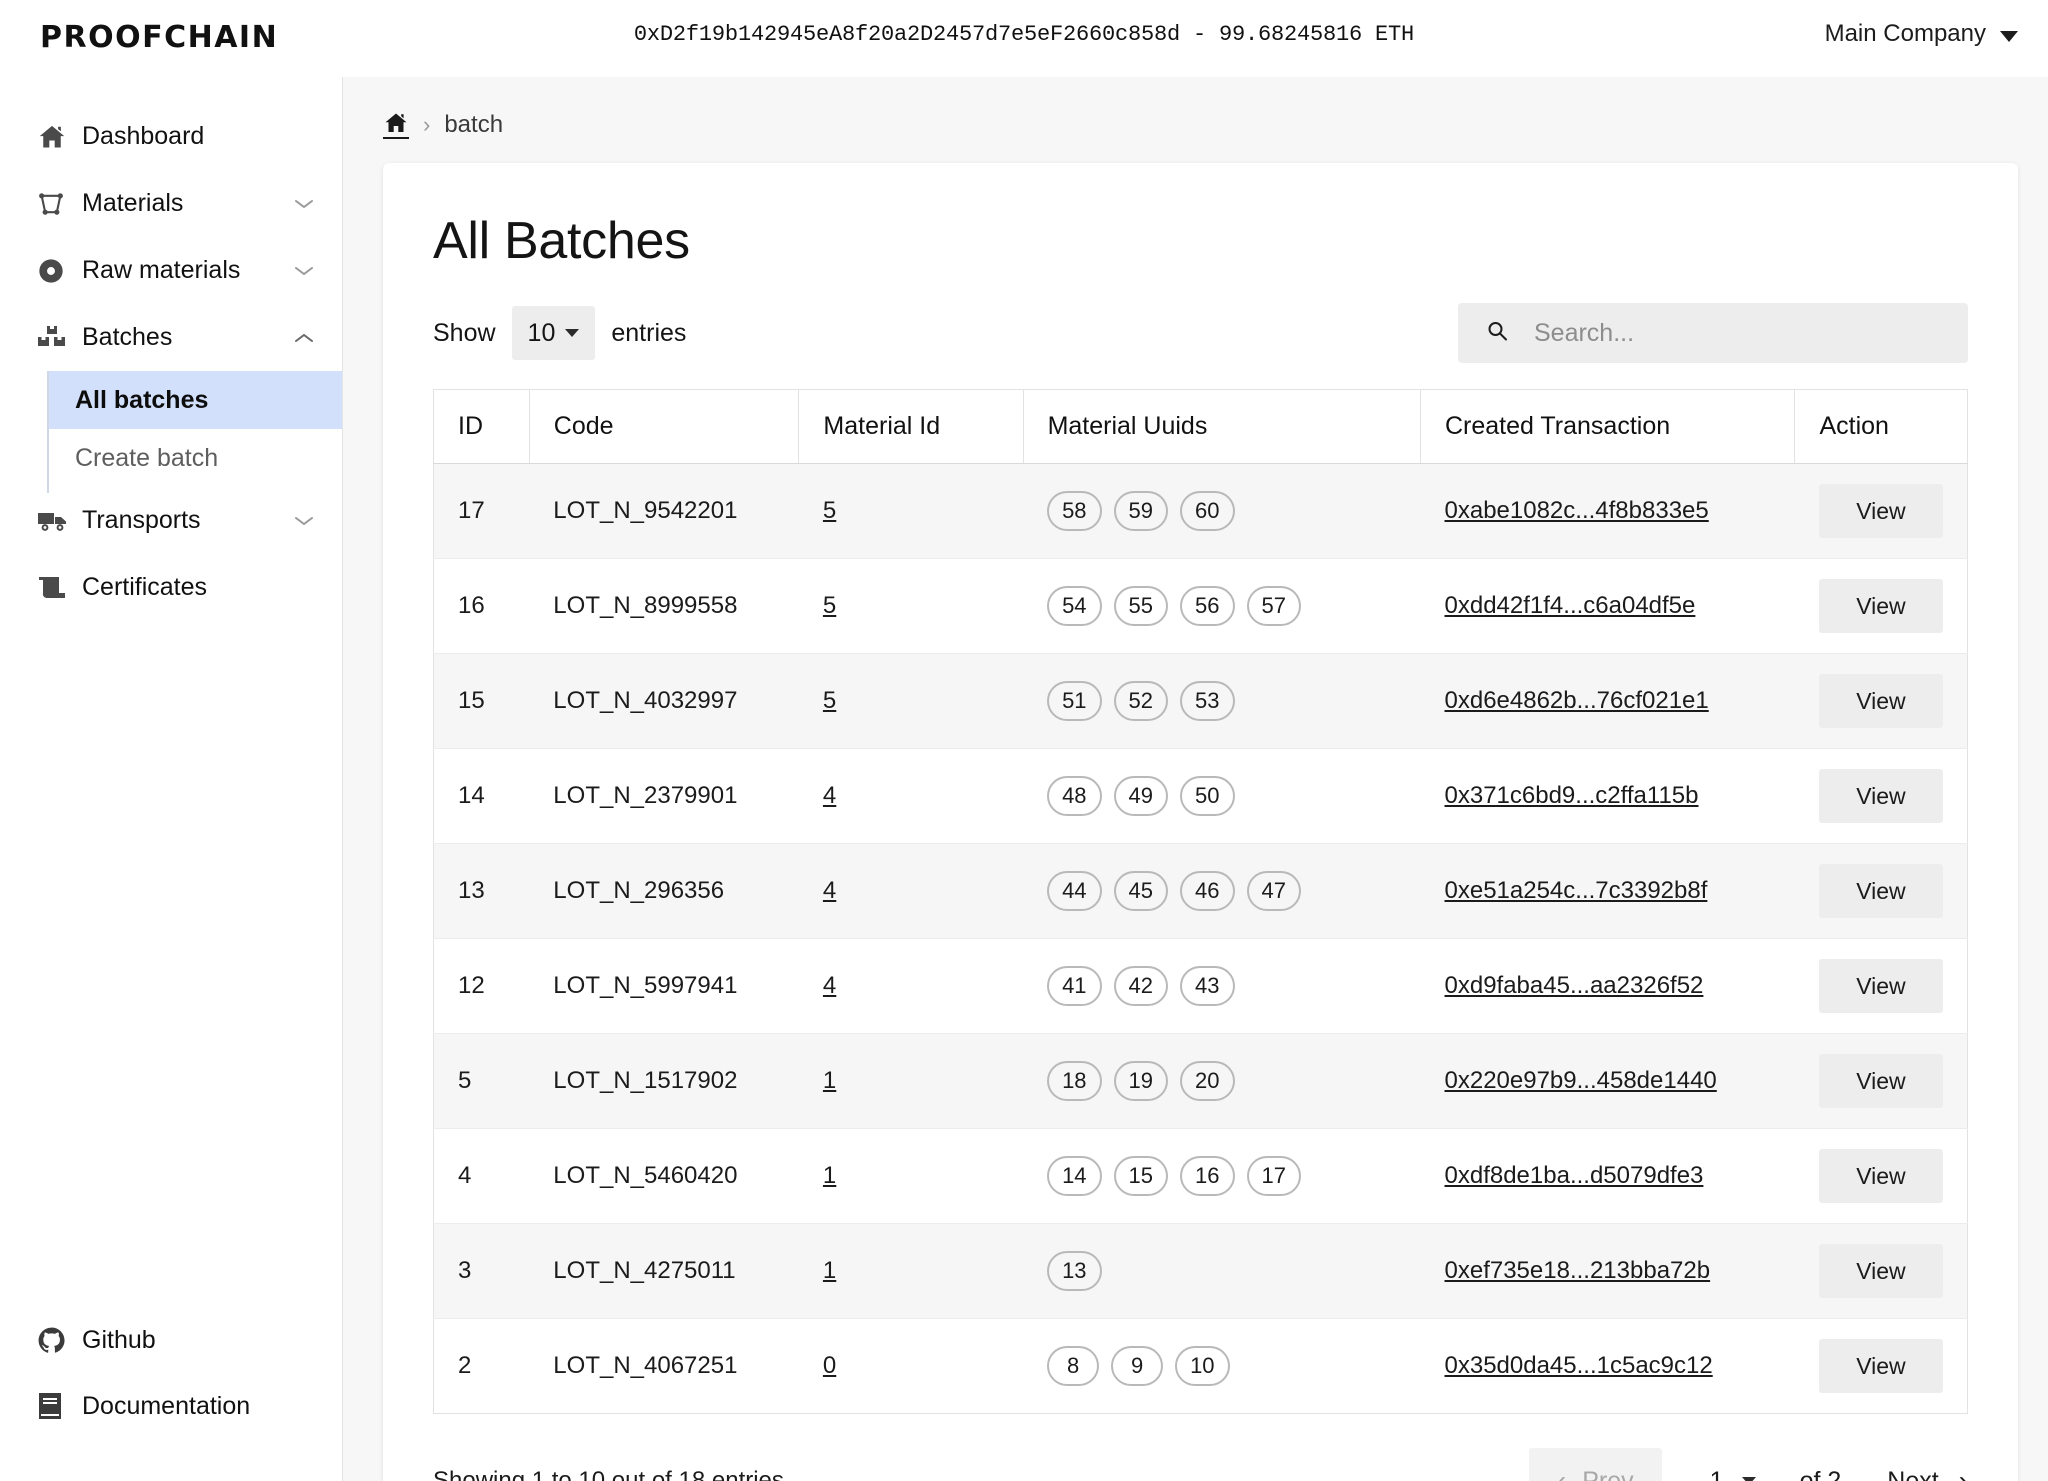 The width and height of the screenshot is (2048, 1481). What do you see at coordinates (664, 986) in the screenshot?
I see `cell-code: LOT_N_5997941` at bounding box center [664, 986].